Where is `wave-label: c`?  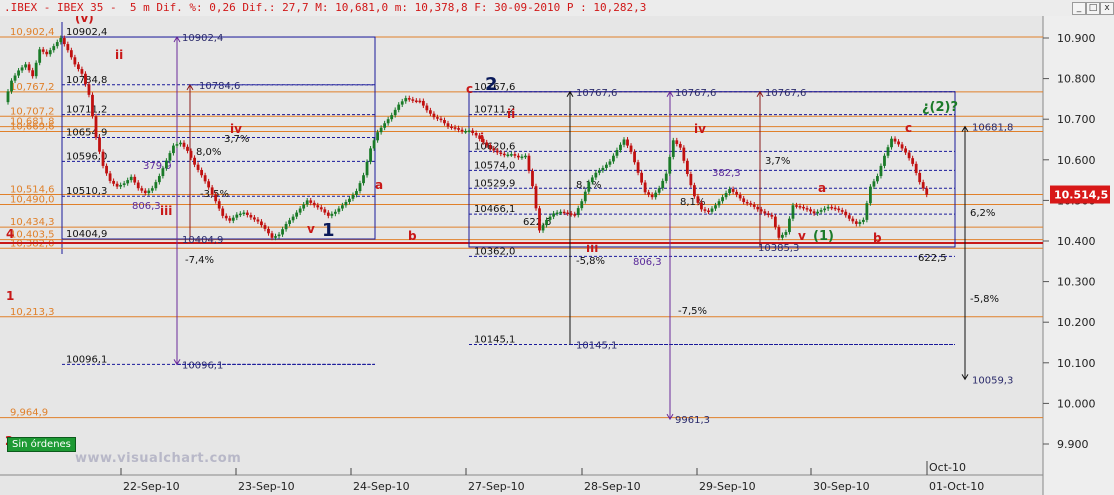
wave-label: c is located at coordinates (908, 128).